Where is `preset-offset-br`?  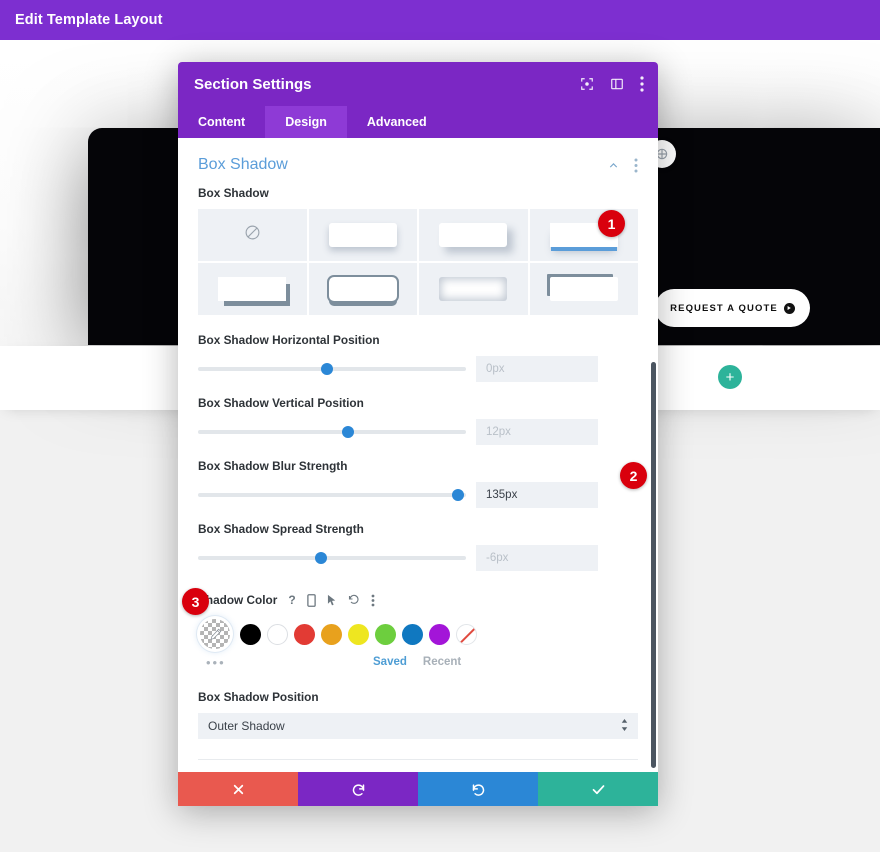
preset-offset-br is located at coordinates (473, 235).